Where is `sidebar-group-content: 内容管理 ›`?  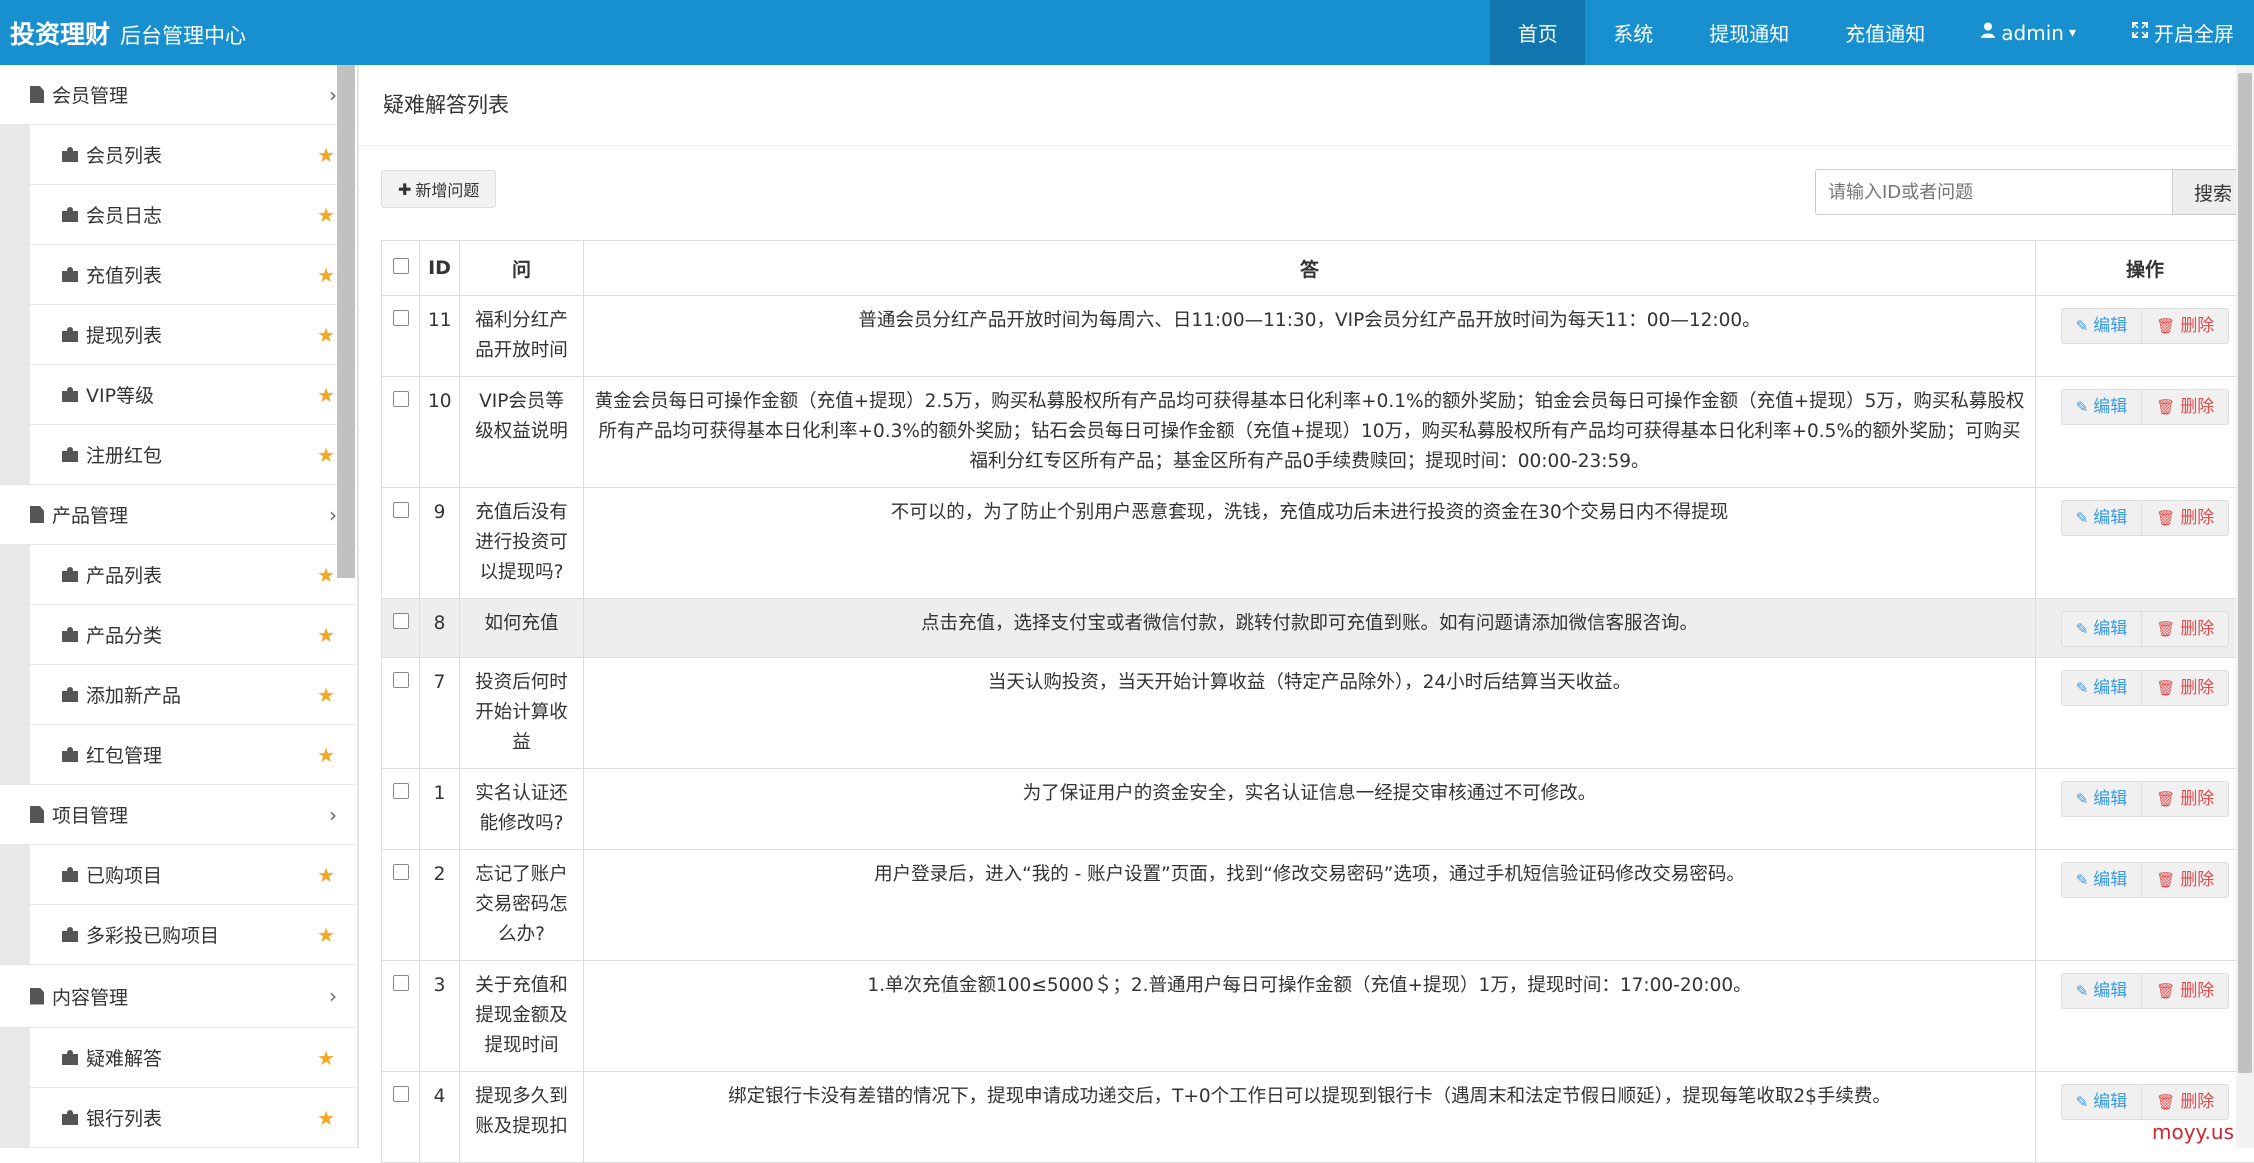 sidebar-group-content: 内容管理 › is located at coordinates (178, 996).